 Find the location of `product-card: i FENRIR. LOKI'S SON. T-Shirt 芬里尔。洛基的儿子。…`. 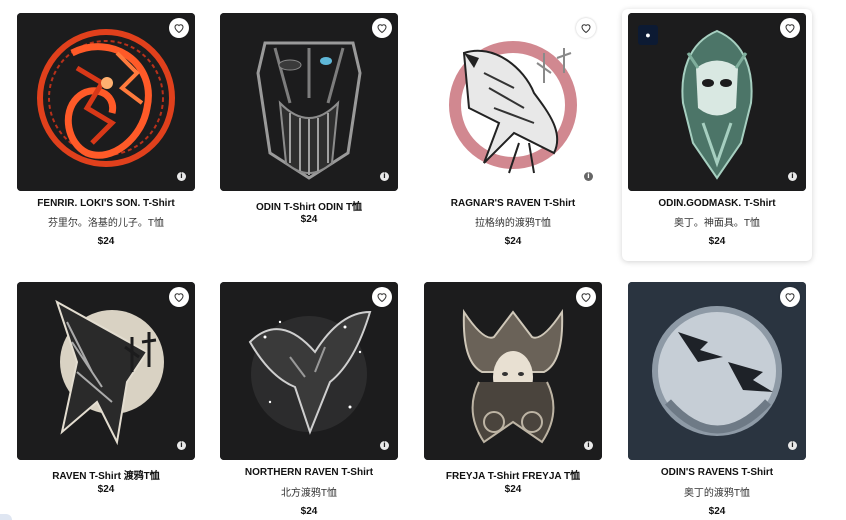

product-card: i FENRIR. LOKI'S SON. T-Shirt 芬里尔。洛基的儿子。… is located at coordinates (106, 133).